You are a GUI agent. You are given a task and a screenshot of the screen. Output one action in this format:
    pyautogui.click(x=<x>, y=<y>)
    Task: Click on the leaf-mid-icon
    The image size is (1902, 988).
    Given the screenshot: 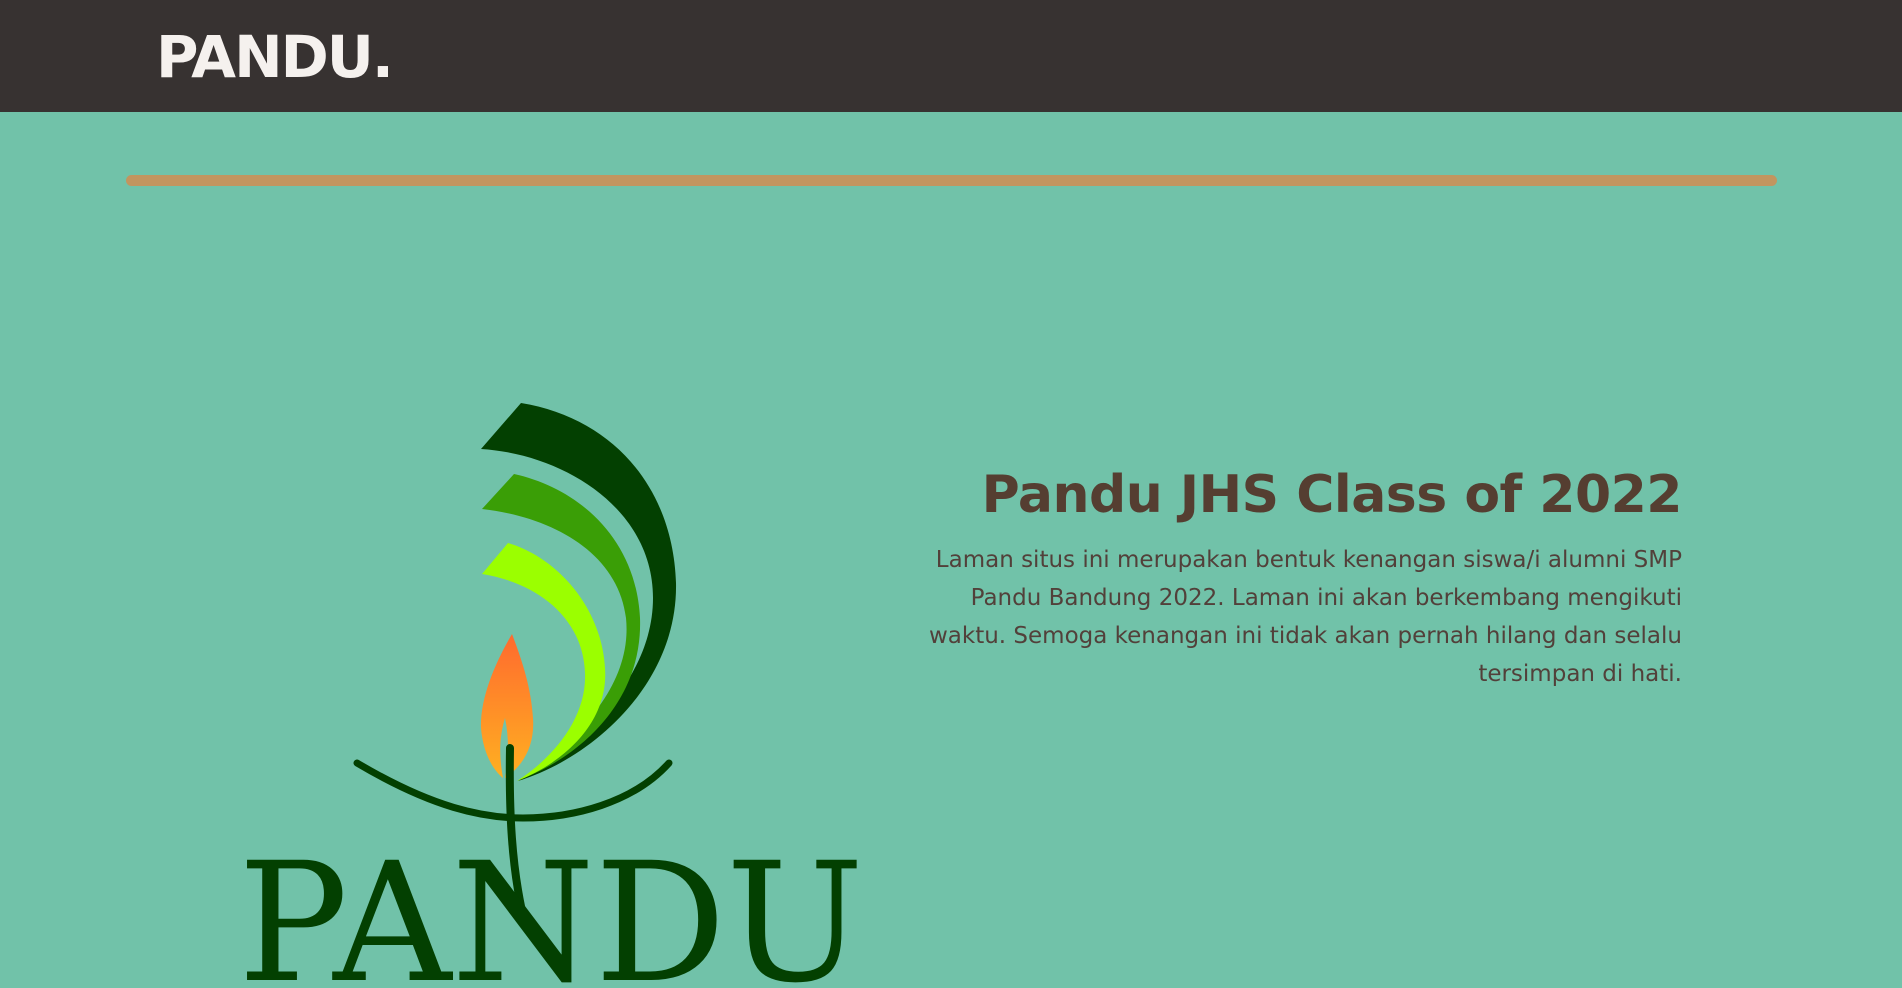 What is the action you would take?
    pyautogui.click(x=561, y=627)
    